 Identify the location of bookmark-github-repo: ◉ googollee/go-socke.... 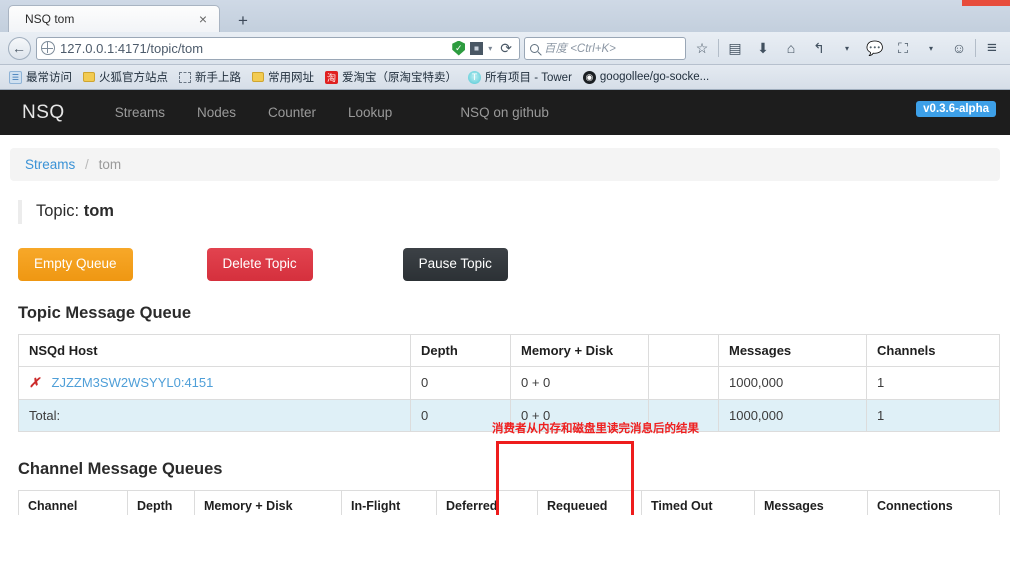
(646, 77).